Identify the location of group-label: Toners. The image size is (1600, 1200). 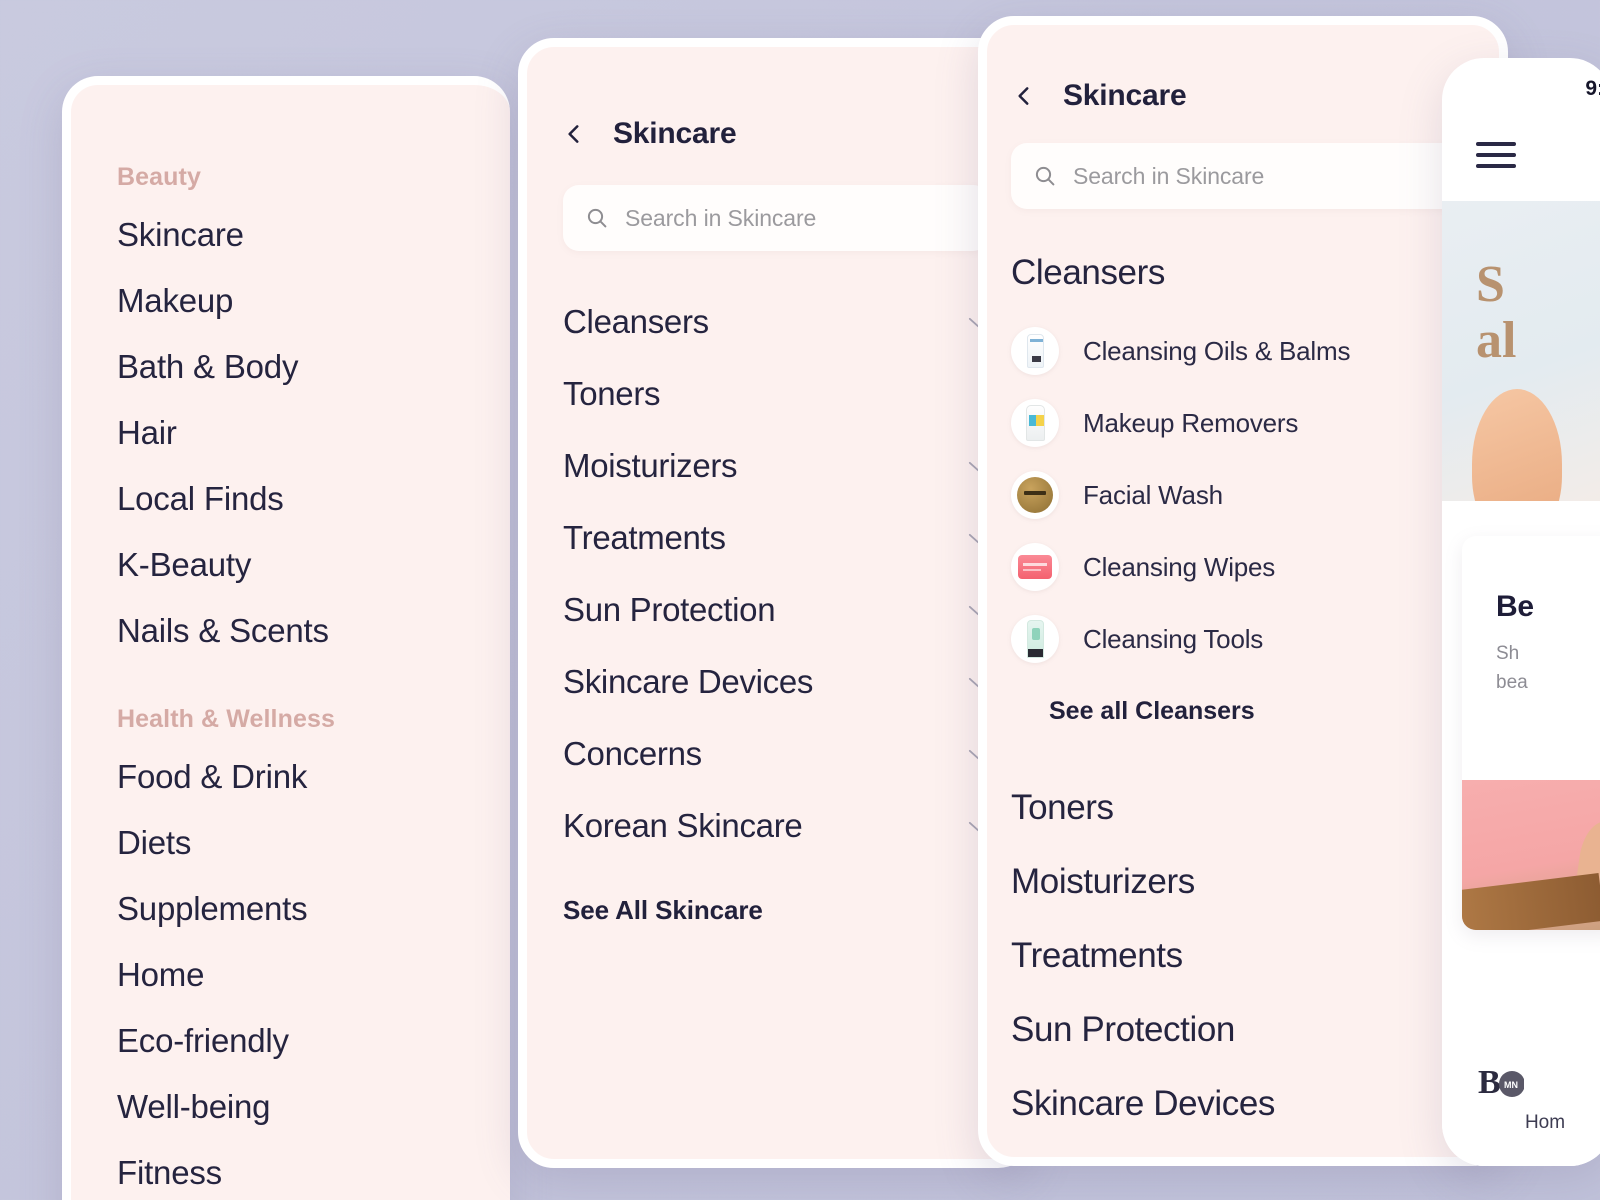
(1062, 807).